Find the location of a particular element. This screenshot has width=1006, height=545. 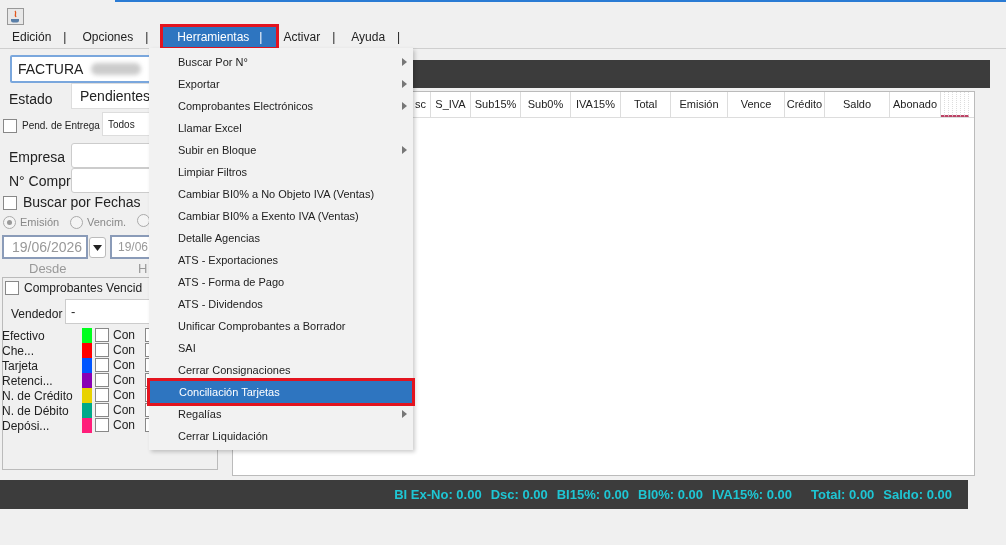

date-label: Desde is located at coordinates (48, 269).